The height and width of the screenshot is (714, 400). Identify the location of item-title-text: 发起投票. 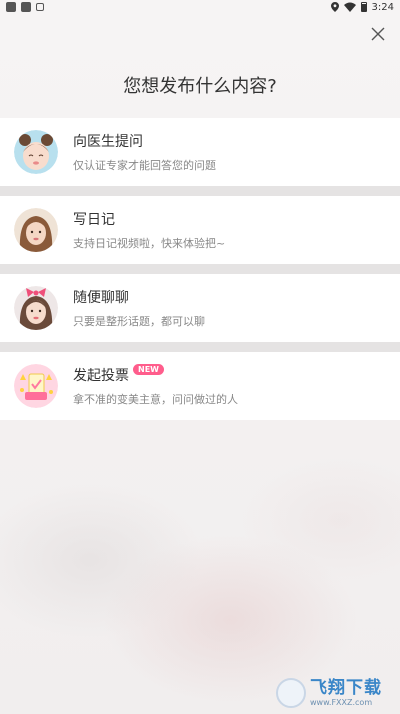
(101, 376).